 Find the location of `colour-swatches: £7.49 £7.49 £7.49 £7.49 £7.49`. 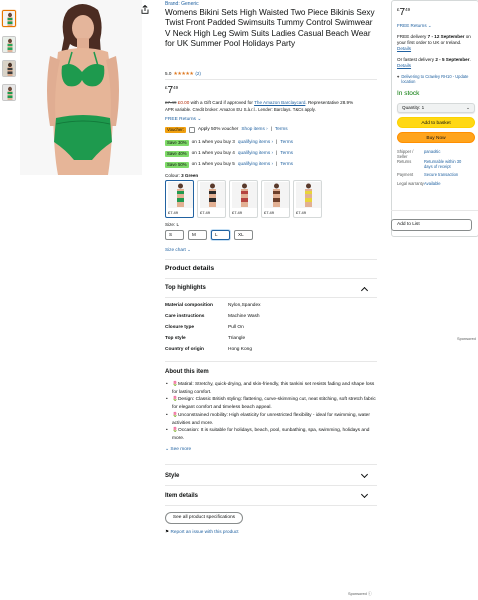

colour-swatches: £7.49 £7.49 £7.49 £7.49 £7.49 is located at coordinates (243, 199).